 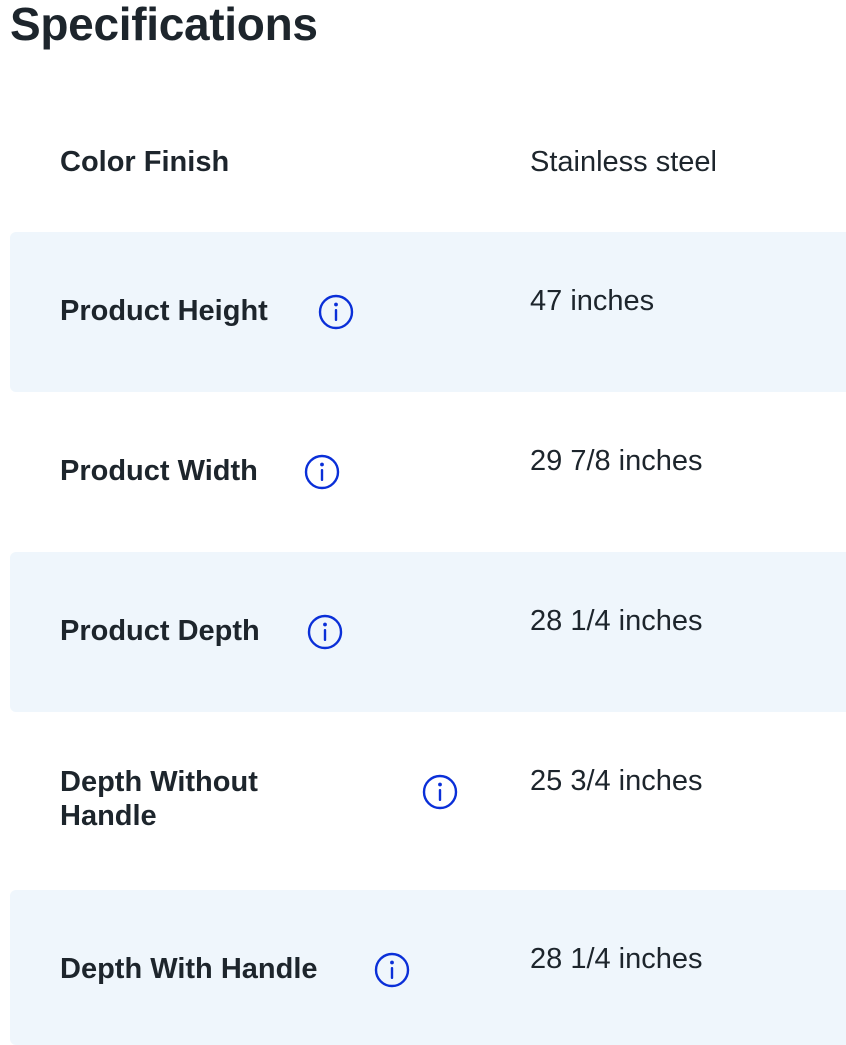 I want to click on spec-name: Depth Without Handle, so click(x=159, y=799).